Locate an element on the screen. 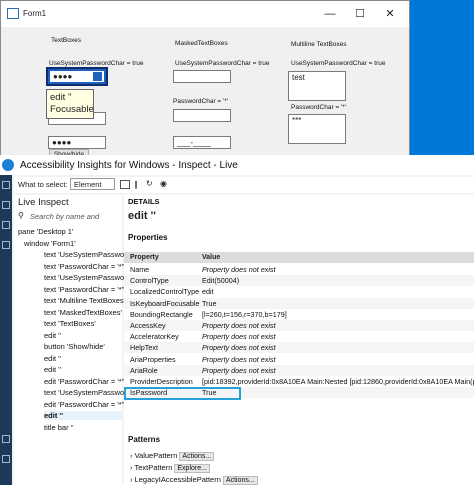  property-name: AcceleratorKey is located at coordinates (154, 337).